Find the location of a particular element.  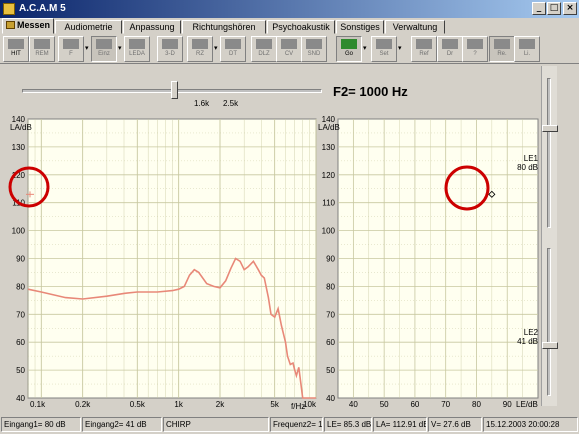

rem-button: REM is located at coordinates (42, 49).